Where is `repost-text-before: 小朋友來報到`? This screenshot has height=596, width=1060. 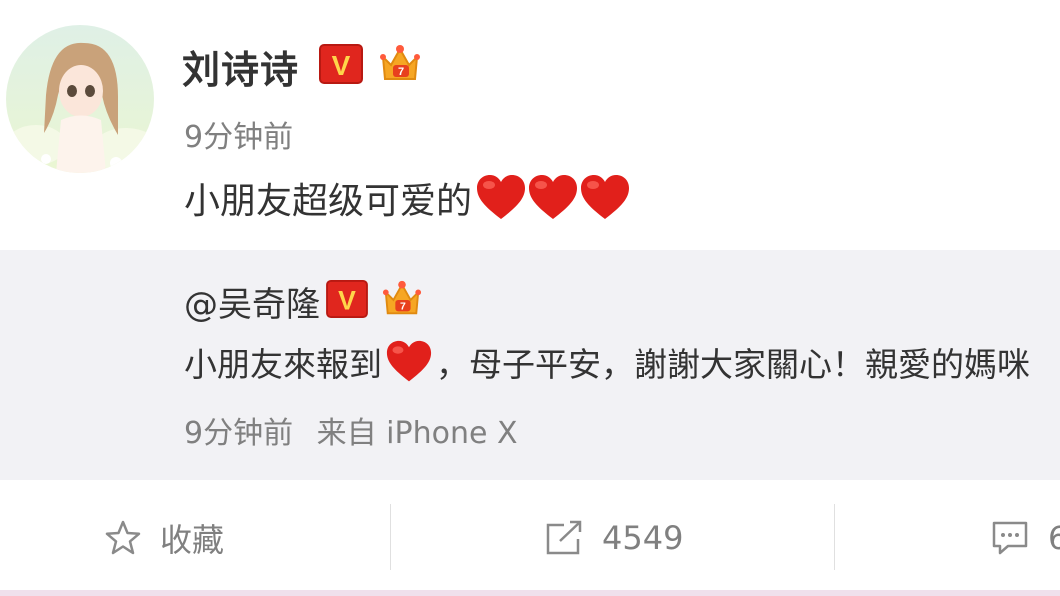 repost-text-before: 小朋友來報到 is located at coordinates (283, 364).